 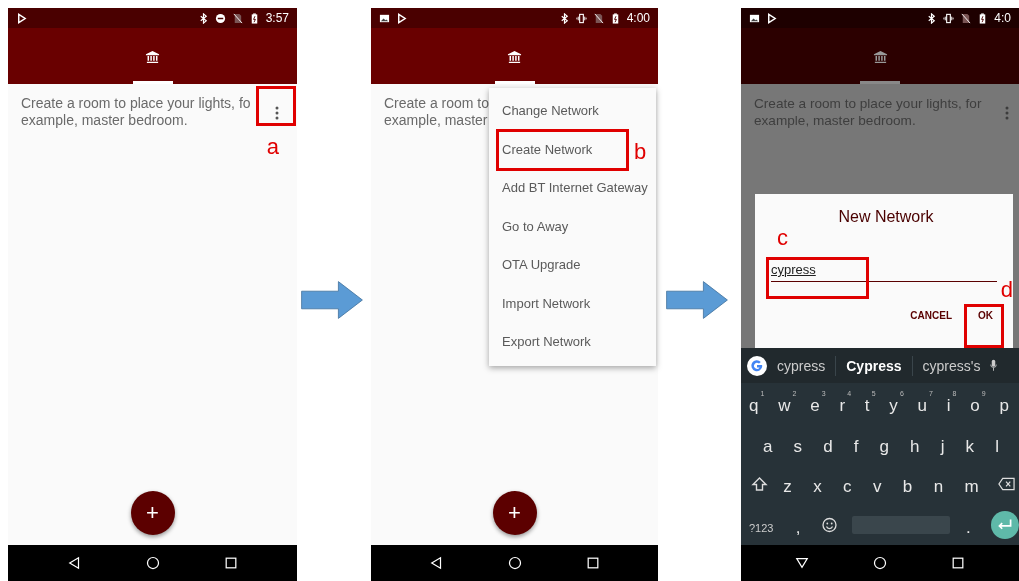 I want to click on keyboard-key: b, so click(x=909, y=484).